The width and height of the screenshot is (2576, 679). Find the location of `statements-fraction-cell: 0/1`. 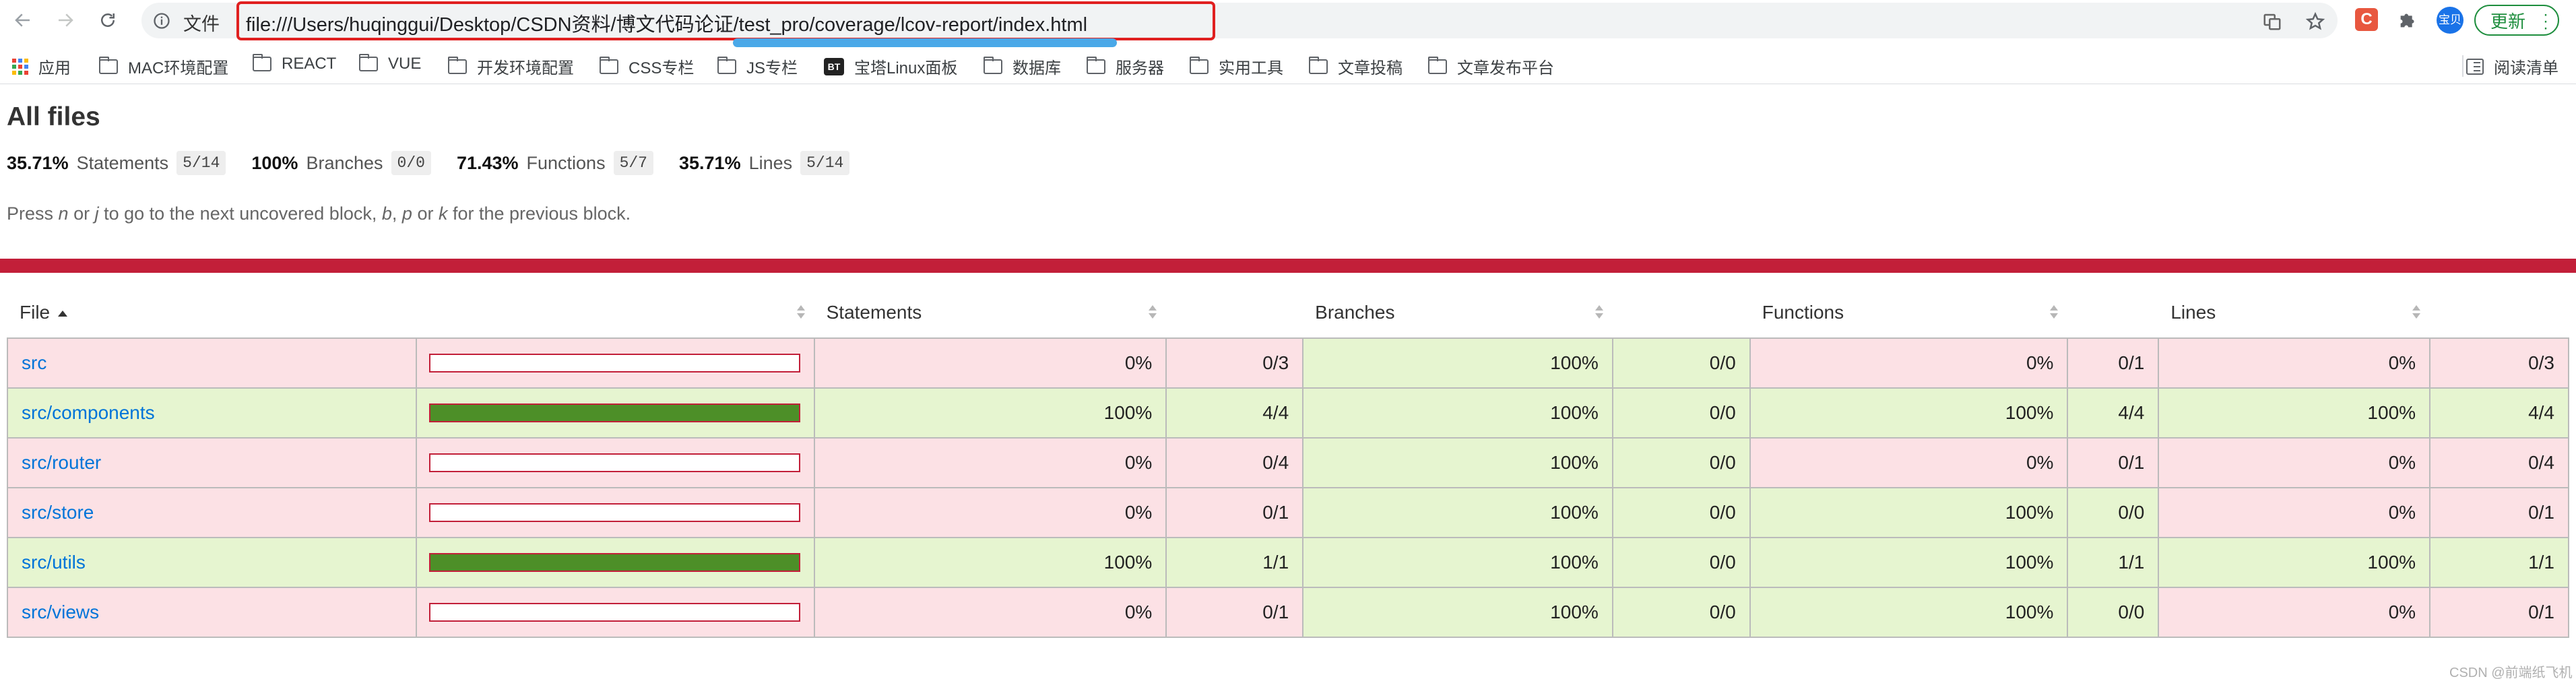

statements-fraction-cell: 0/1 is located at coordinates (1234, 513).